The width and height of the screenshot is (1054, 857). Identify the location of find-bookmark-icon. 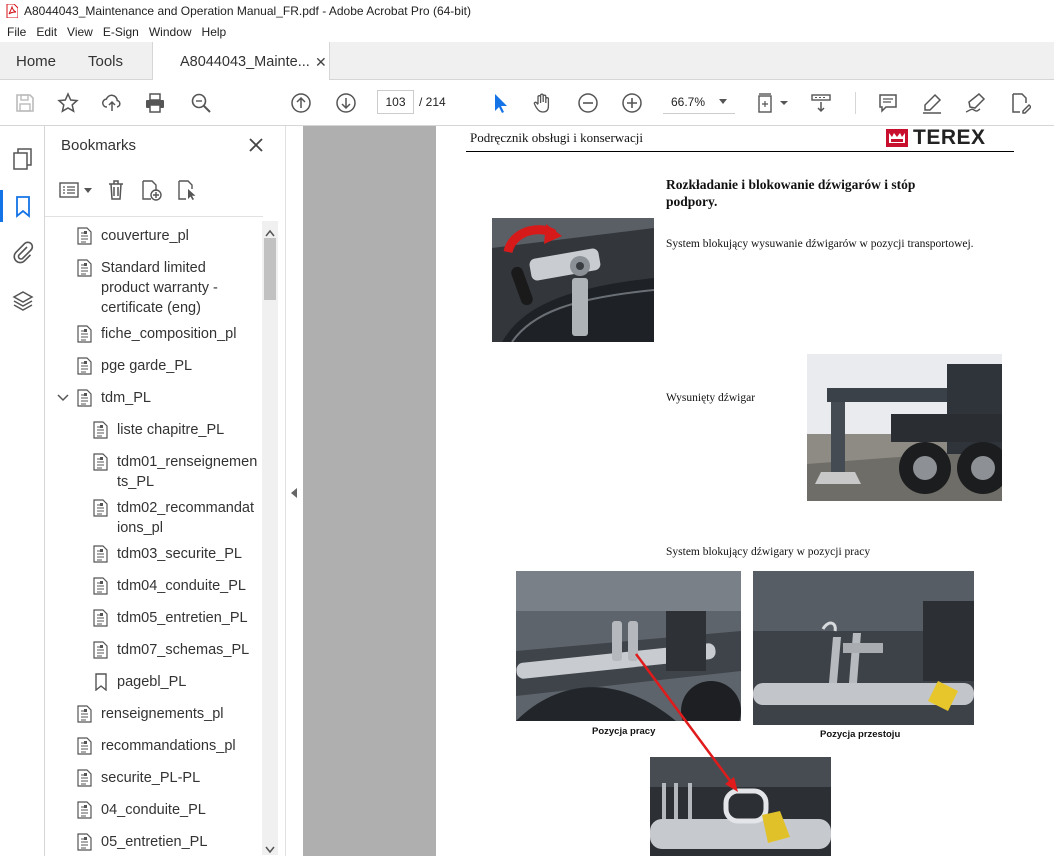
(187, 190).